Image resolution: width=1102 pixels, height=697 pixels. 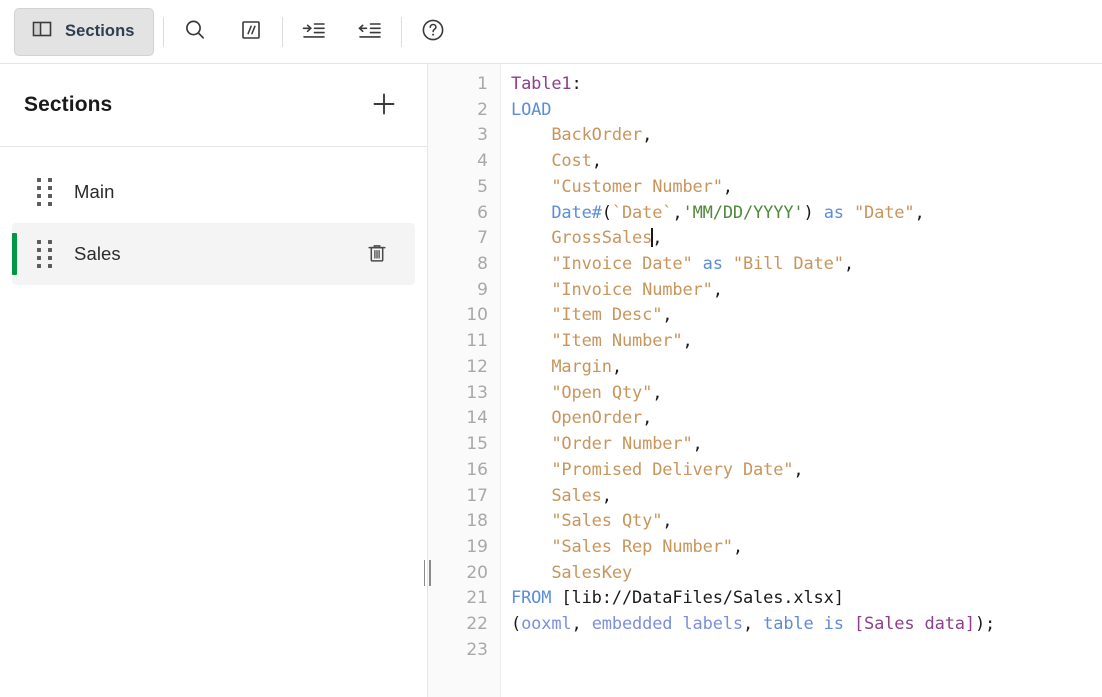 What do you see at coordinates (806, 291) in the screenshot?
I see `code-line: "Invoice Number",` at bounding box center [806, 291].